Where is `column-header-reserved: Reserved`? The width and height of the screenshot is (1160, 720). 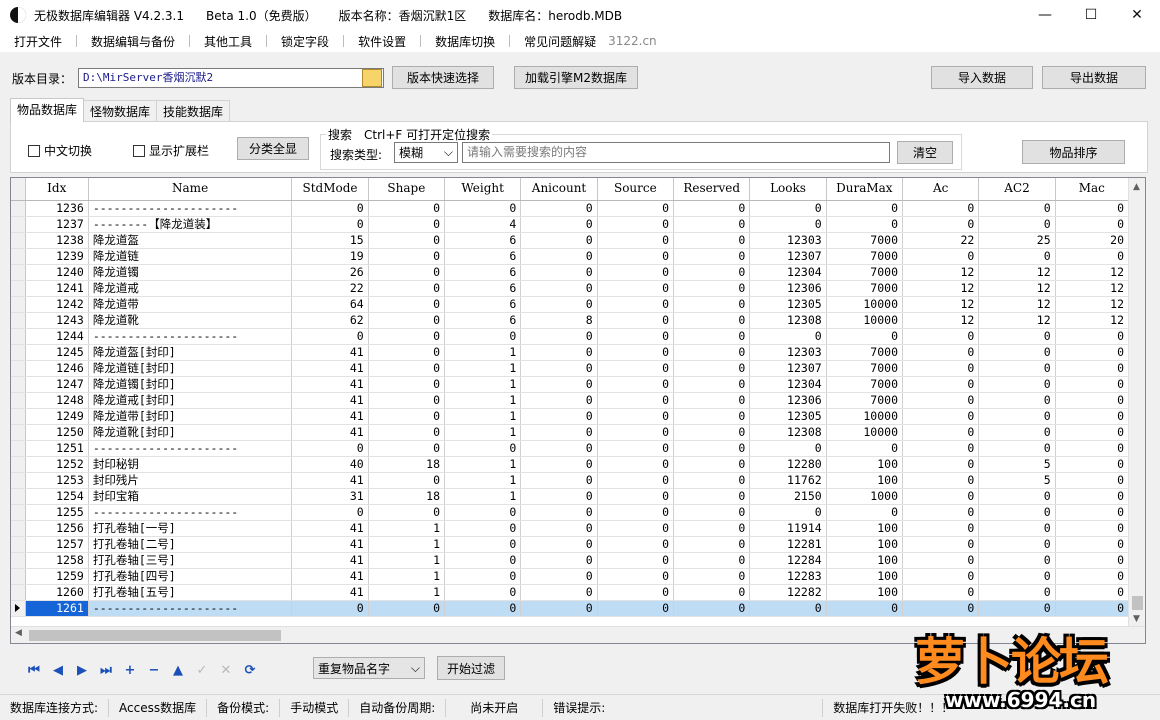
column-header-reserved: Reserved is located at coordinates (712, 189).